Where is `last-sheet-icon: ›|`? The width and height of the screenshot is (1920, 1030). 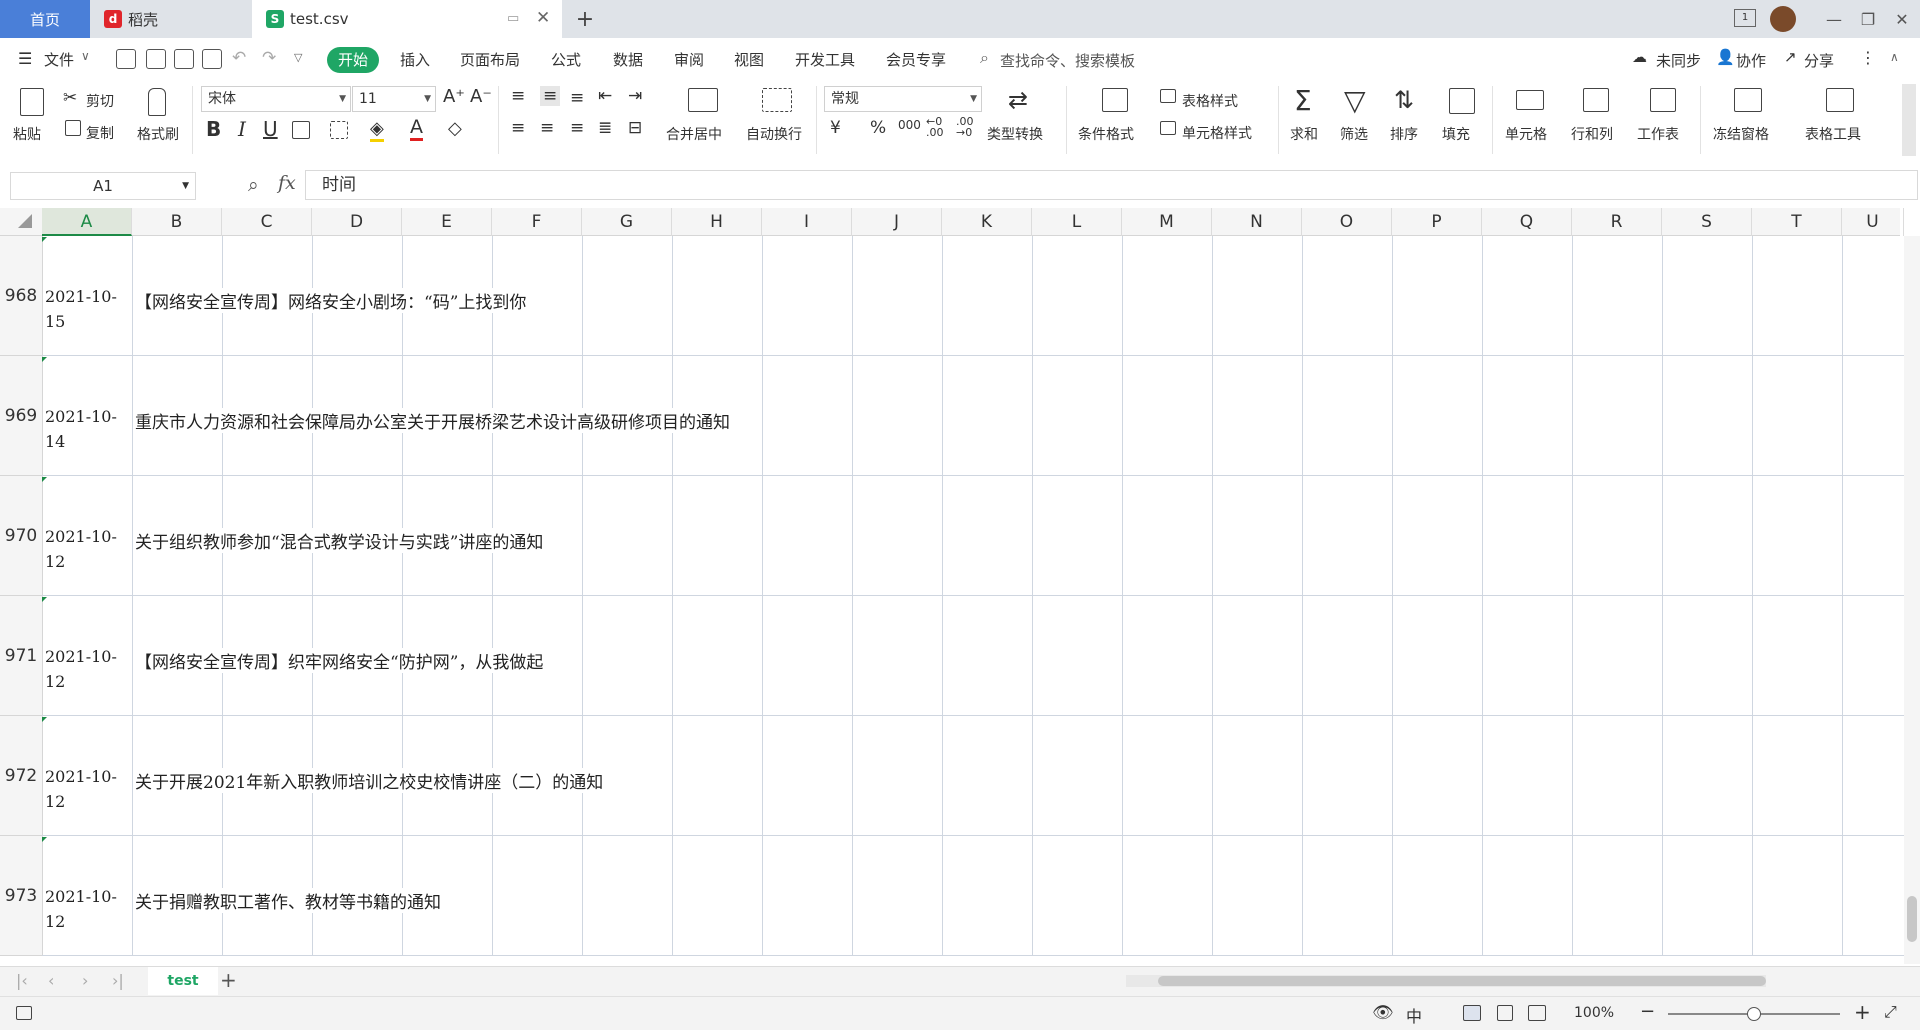 last-sheet-icon: ›| is located at coordinates (118, 980).